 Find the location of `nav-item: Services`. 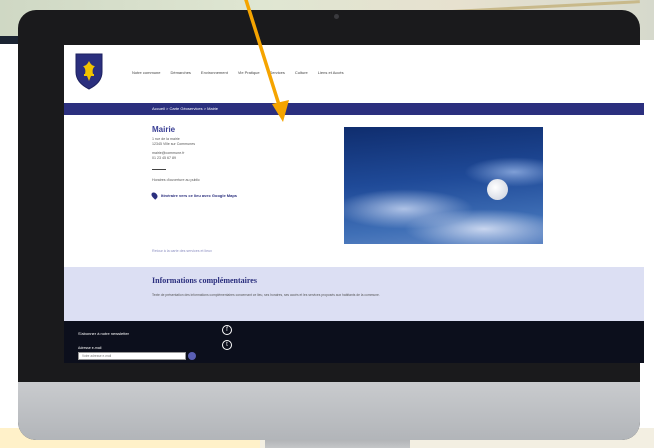

nav-item: Services is located at coordinates (277, 72).